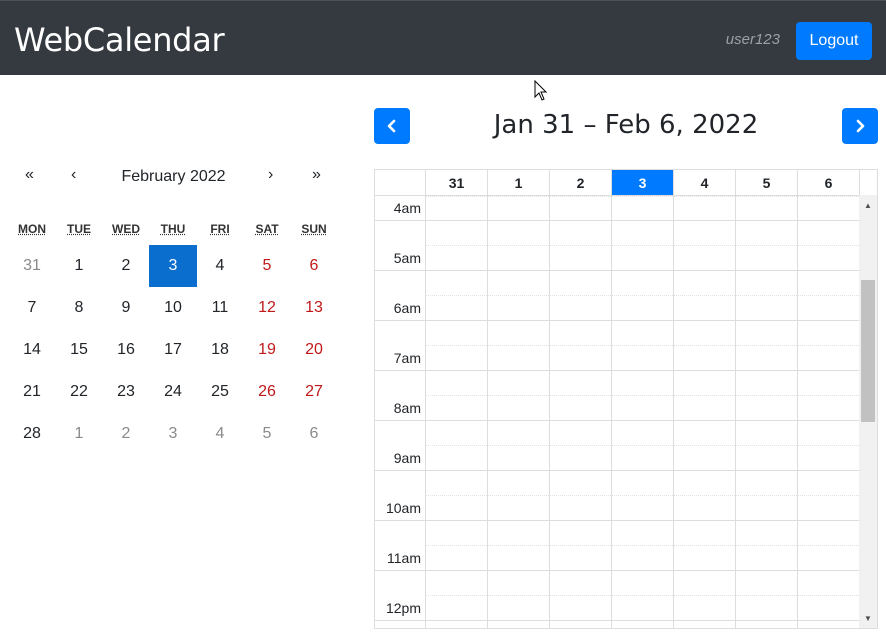 This screenshot has height=639, width=886. I want to click on mini-calendar-day: 19, so click(267, 350).